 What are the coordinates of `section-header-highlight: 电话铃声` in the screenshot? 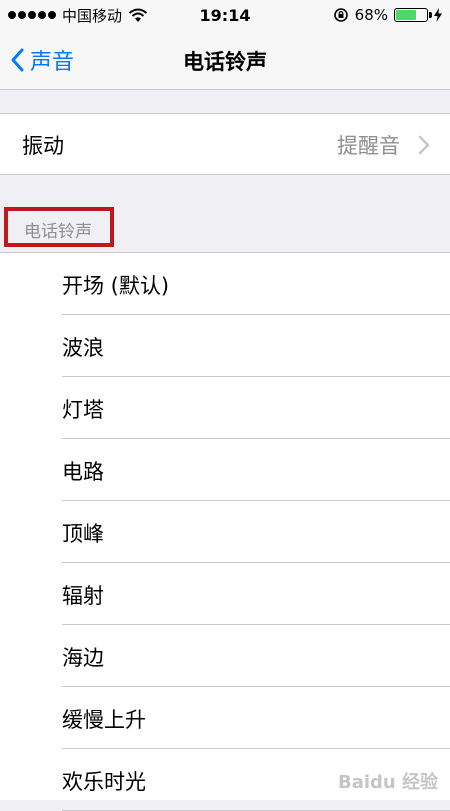 It's located at (59, 227).